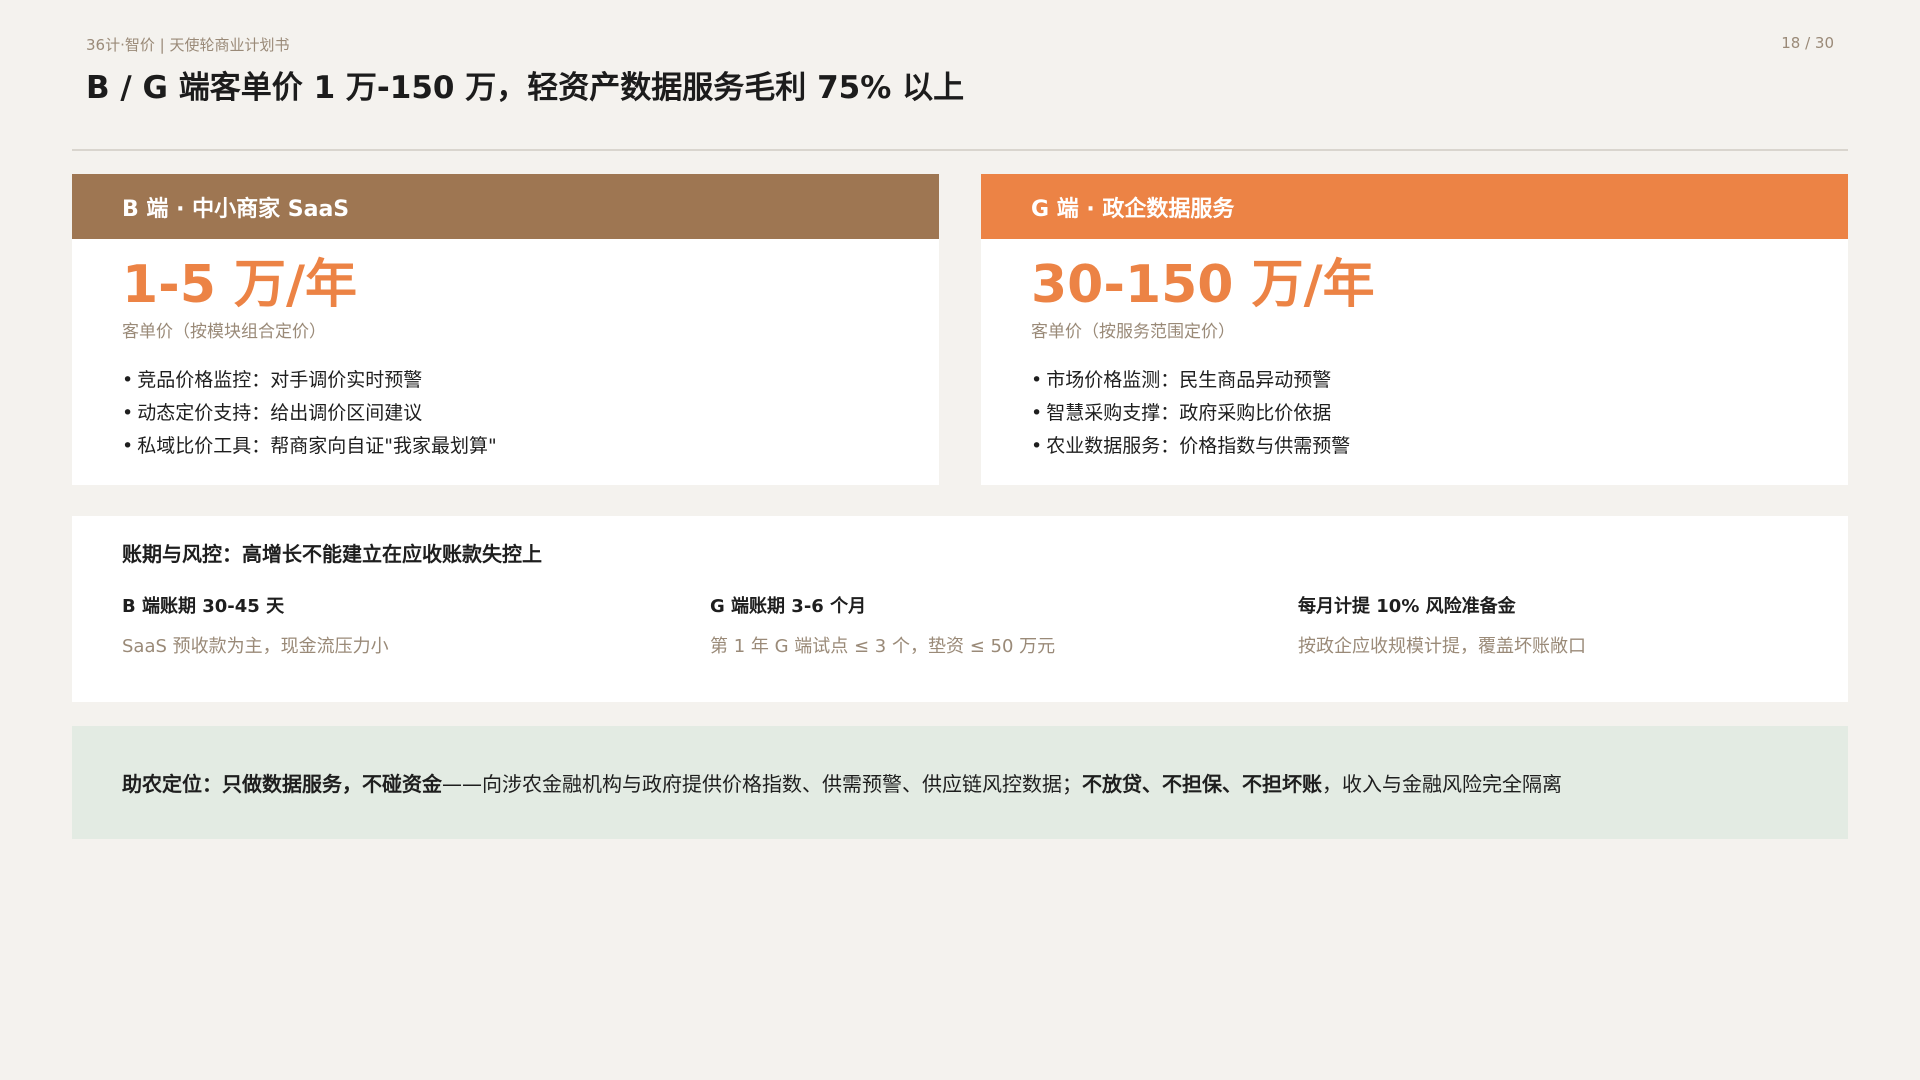  Describe the element at coordinates (1807, 43) in the screenshot. I see `page-number: 18 / 30` at that location.